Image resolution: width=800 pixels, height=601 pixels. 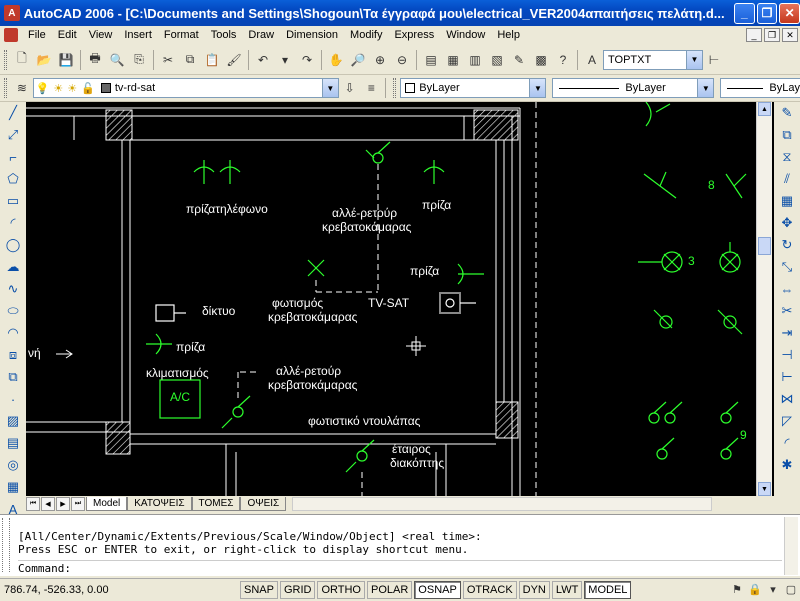 I want to click on command-window-grip, so click(x=6, y=545).